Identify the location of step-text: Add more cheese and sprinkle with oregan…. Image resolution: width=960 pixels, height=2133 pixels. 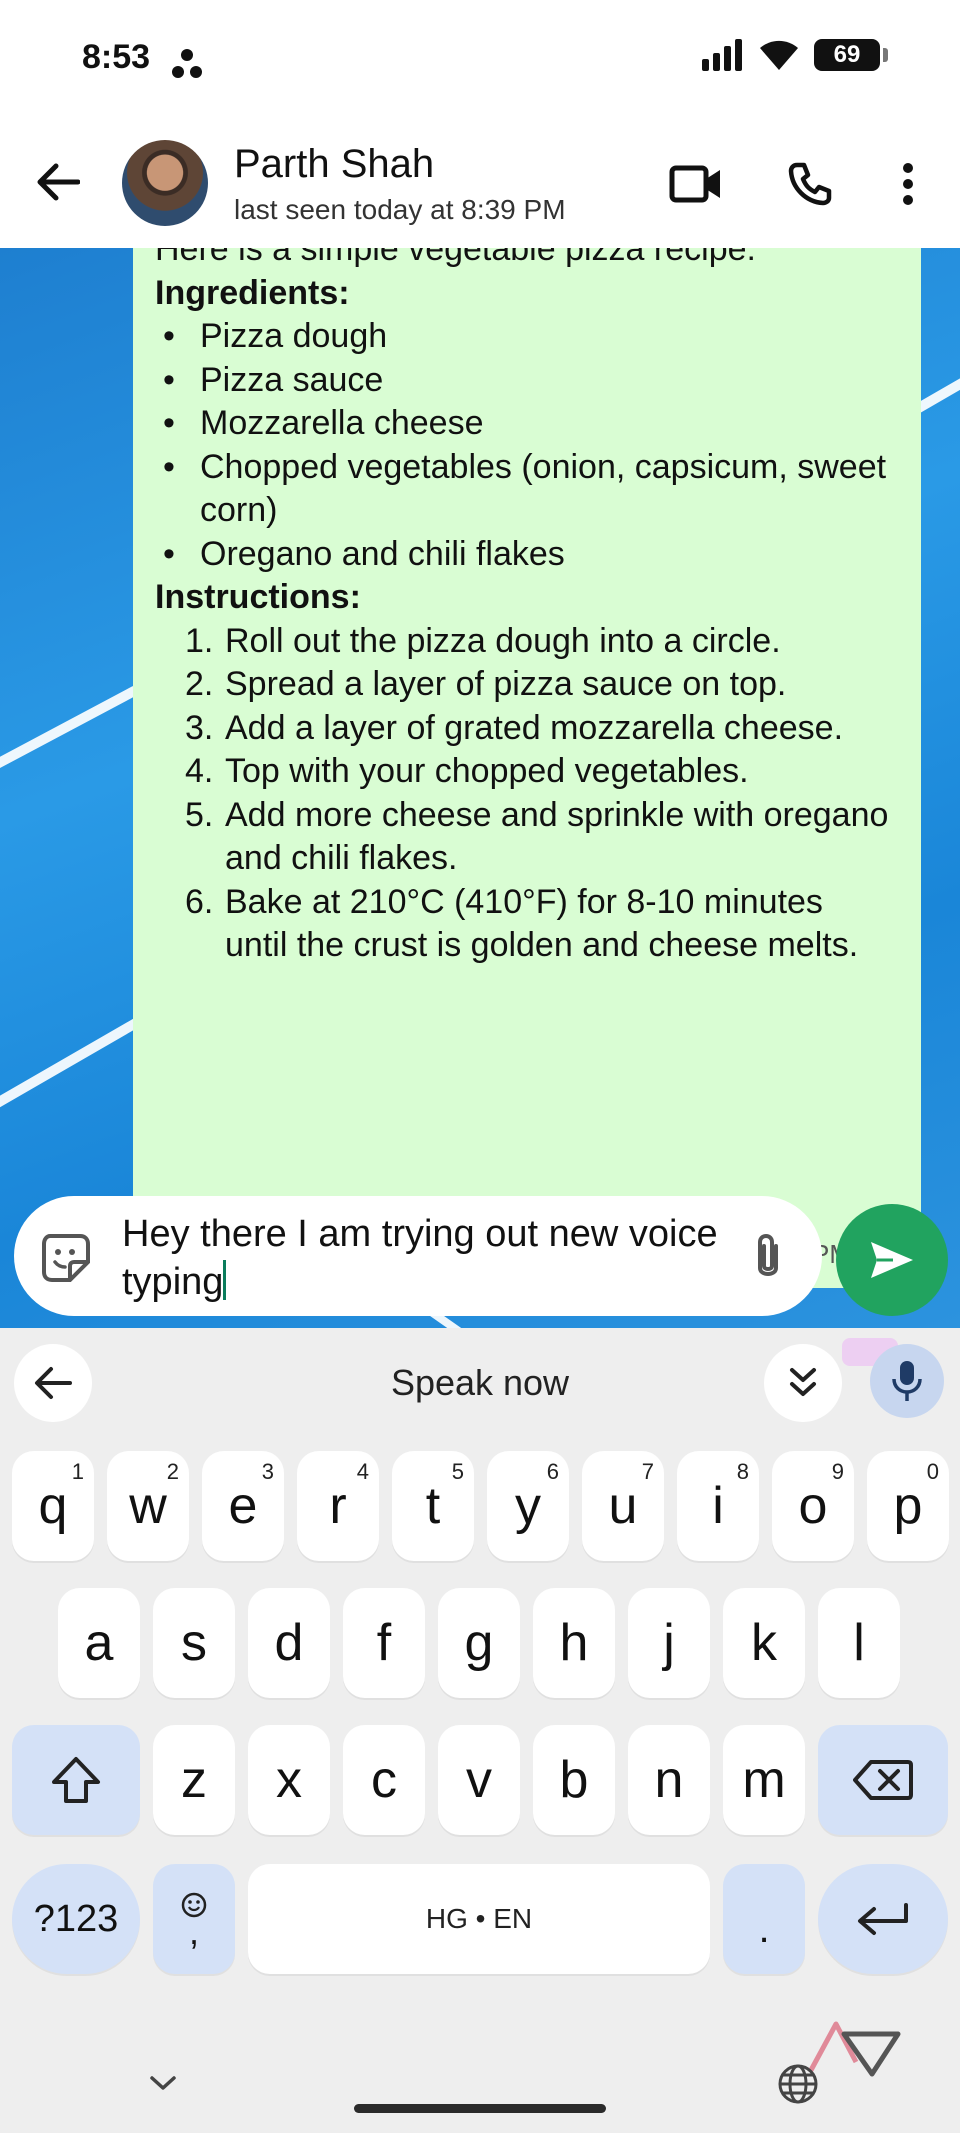
(557, 836).